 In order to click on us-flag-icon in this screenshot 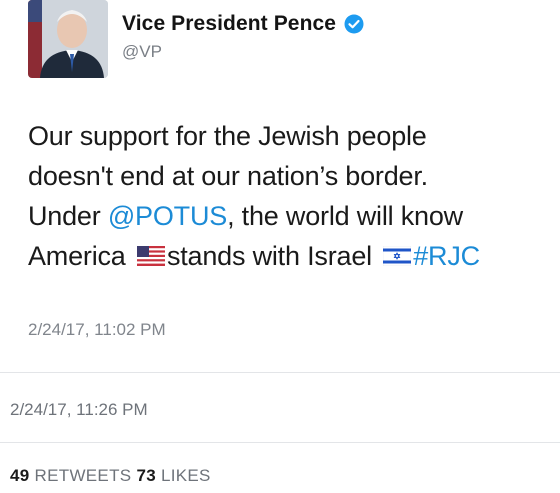, I will do `click(150, 255)`.